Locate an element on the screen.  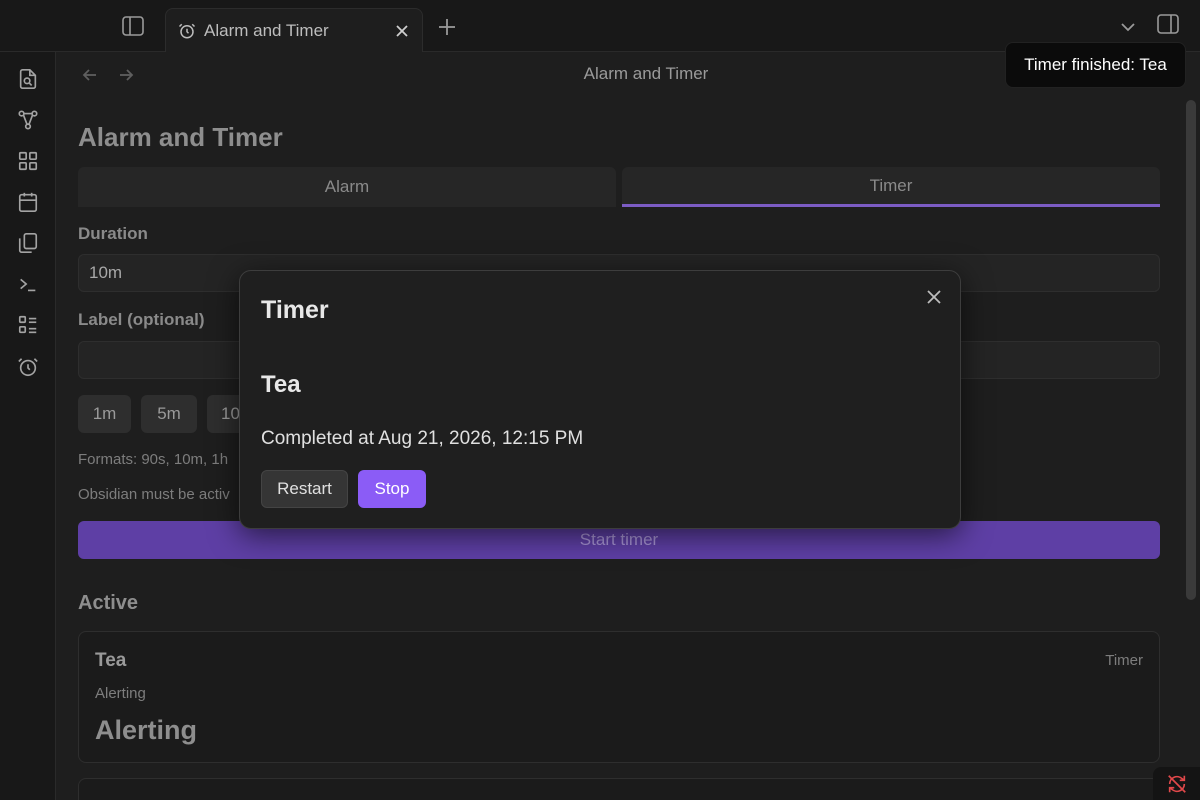
duration-label: Duration is located at coordinates (113, 233).